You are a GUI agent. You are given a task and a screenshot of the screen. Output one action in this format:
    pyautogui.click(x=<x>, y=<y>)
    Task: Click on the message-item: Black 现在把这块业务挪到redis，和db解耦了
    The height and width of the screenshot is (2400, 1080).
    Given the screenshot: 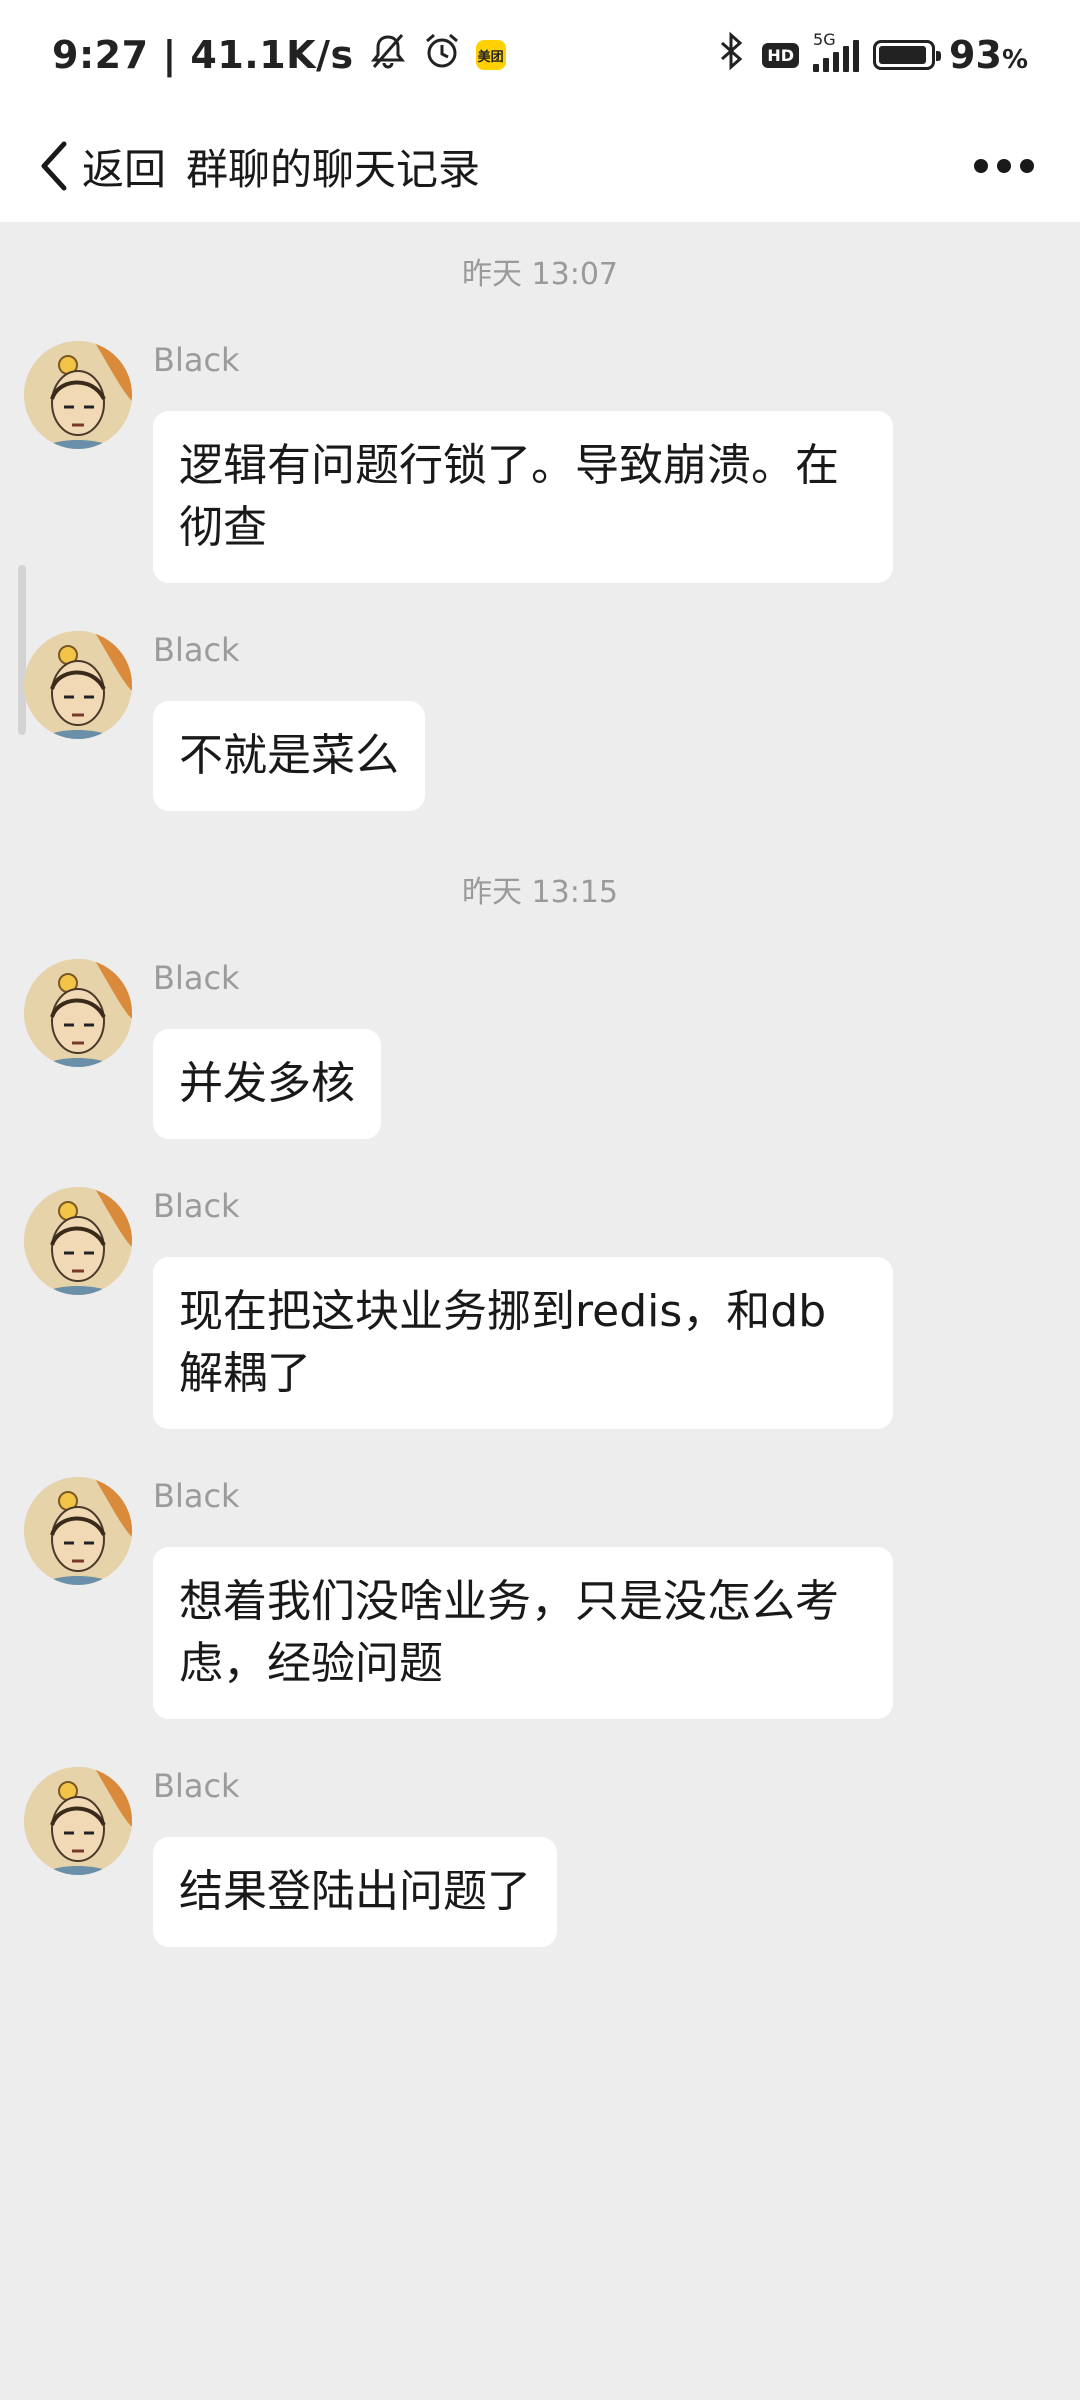 What is the action you would take?
    pyautogui.click(x=529, y=1308)
    